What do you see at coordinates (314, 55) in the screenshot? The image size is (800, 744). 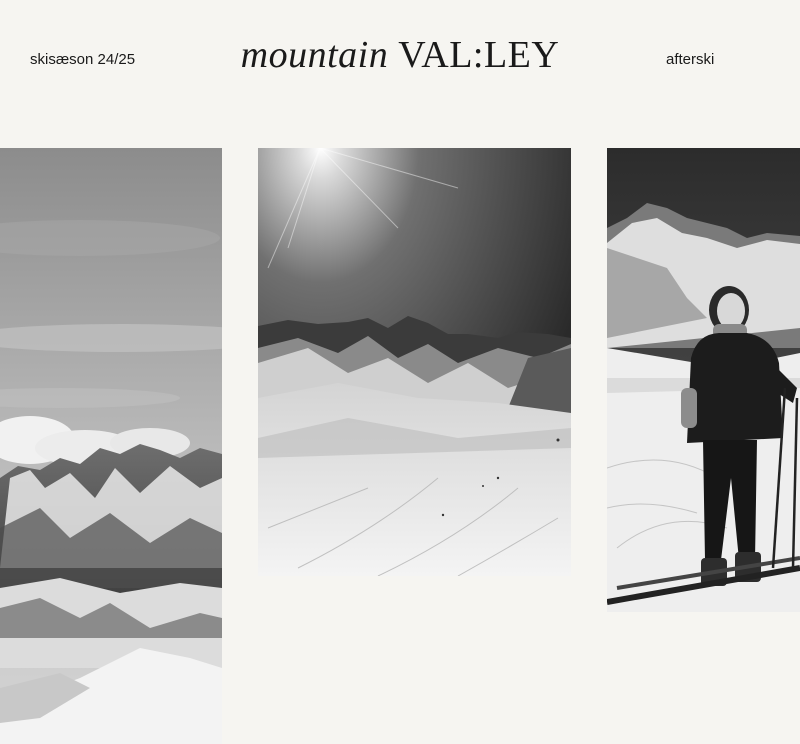 I see `logo-word-mountain: mountain` at bounding box center [314, 55].